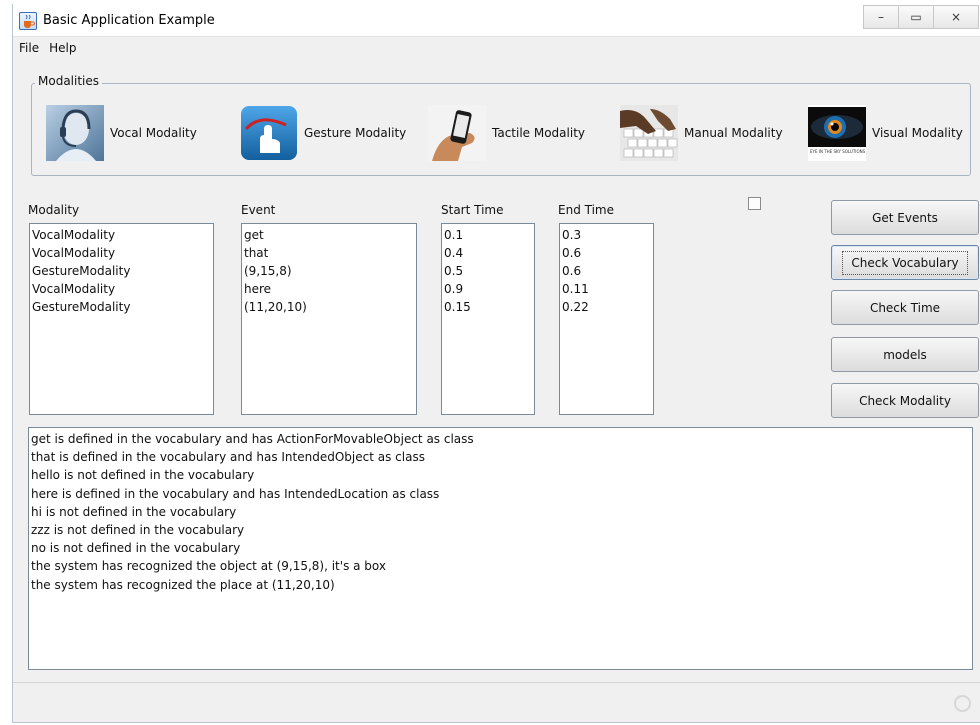  Describe the element at coordinates (329, 253) in the screenshot. I see `list-item: that` at that location.